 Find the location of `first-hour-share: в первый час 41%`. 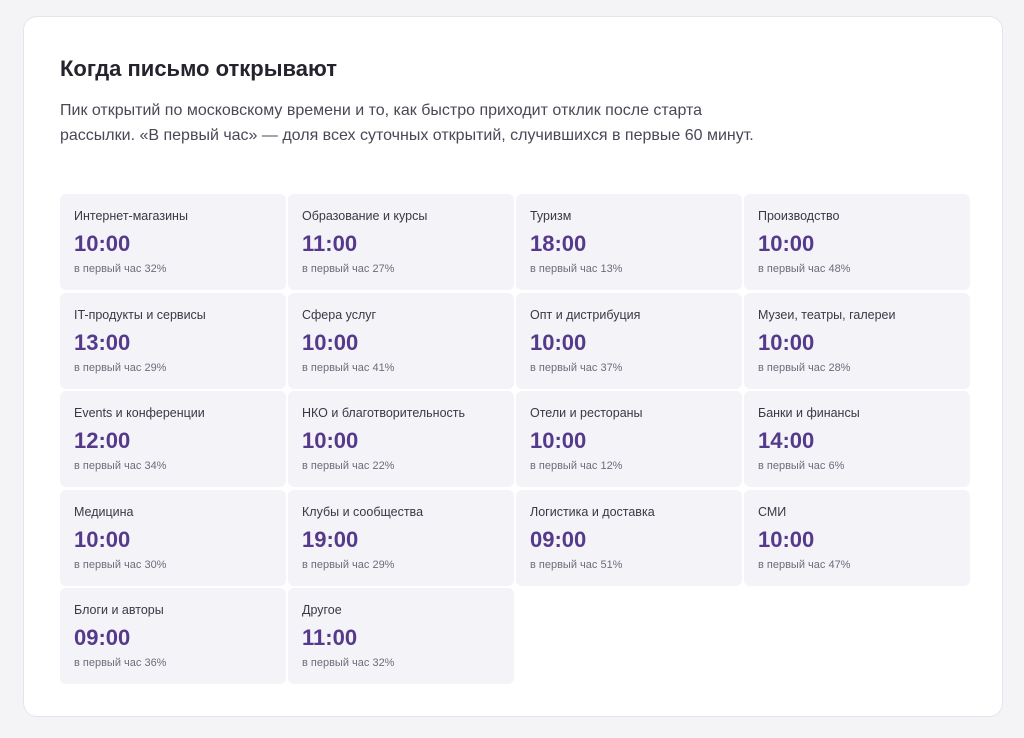

first-hour-share: в первый час 41% is located at coordinates (348, 367).